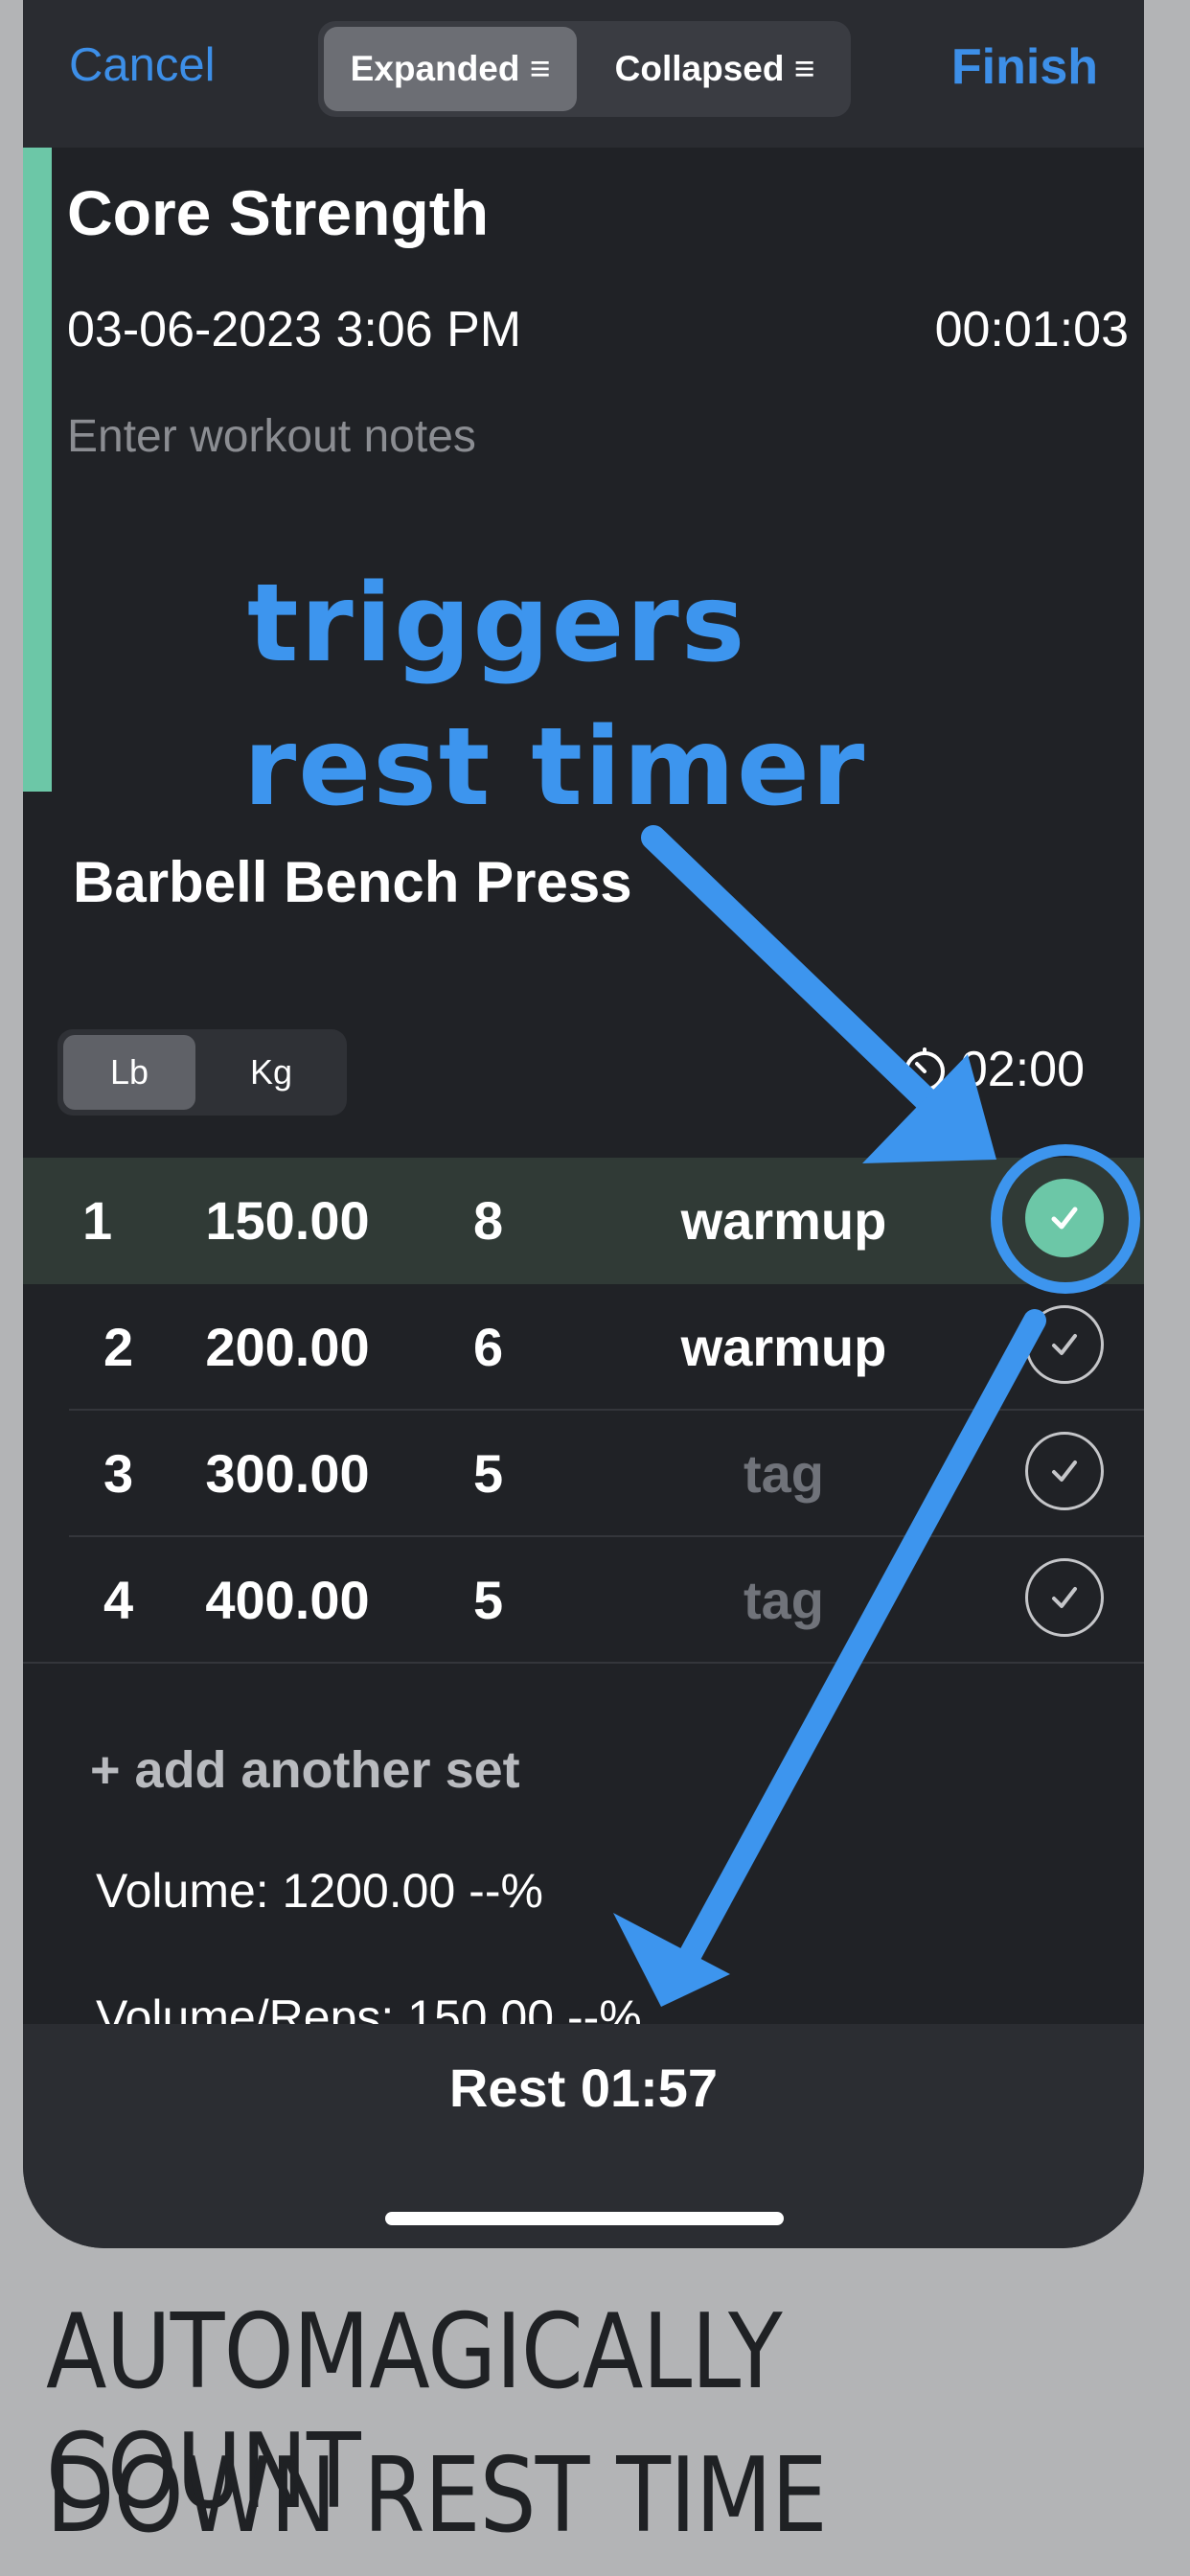 The image size is (1190, 2576). Describe the element at coordinates (1066, 1219) in the screenshot. I see `checkbox-highlight-circle` at that location.